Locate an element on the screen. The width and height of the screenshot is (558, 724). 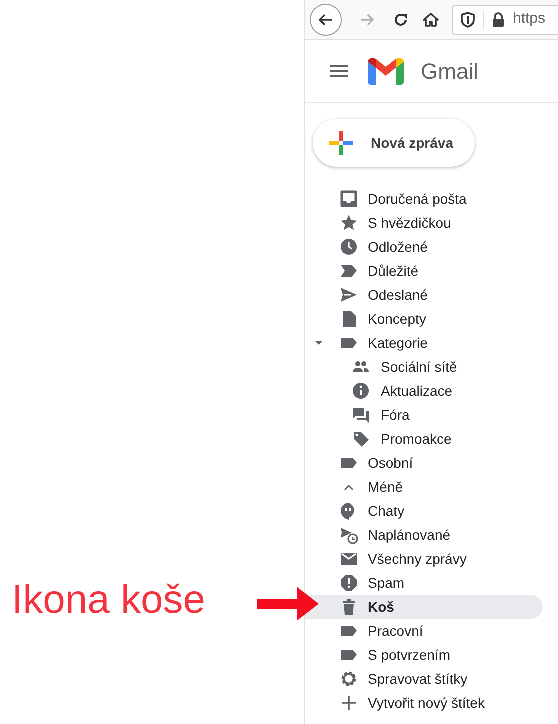
clock-icon is located at coordinates (349, 247).